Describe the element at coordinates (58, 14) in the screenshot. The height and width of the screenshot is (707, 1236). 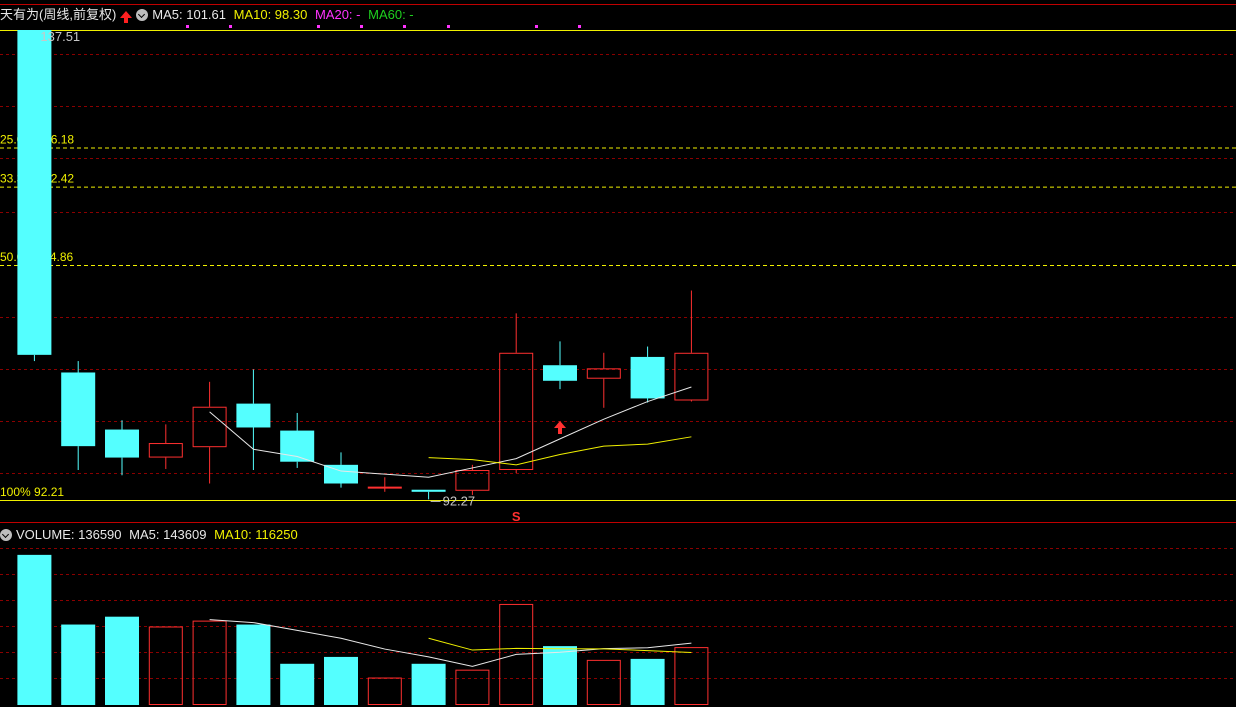
I see `stock-title: 天有为(周线,前复权)` at that location.